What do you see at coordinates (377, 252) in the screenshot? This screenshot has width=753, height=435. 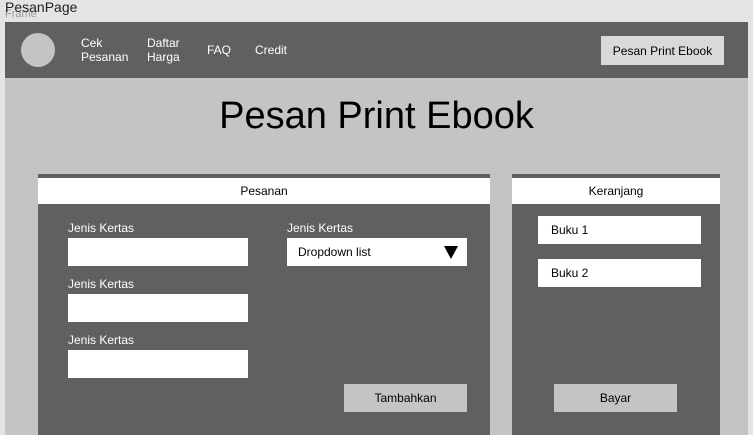 I see `jenis-kertas-dropdown: Dropdown list` at bounding box center [377, 252].